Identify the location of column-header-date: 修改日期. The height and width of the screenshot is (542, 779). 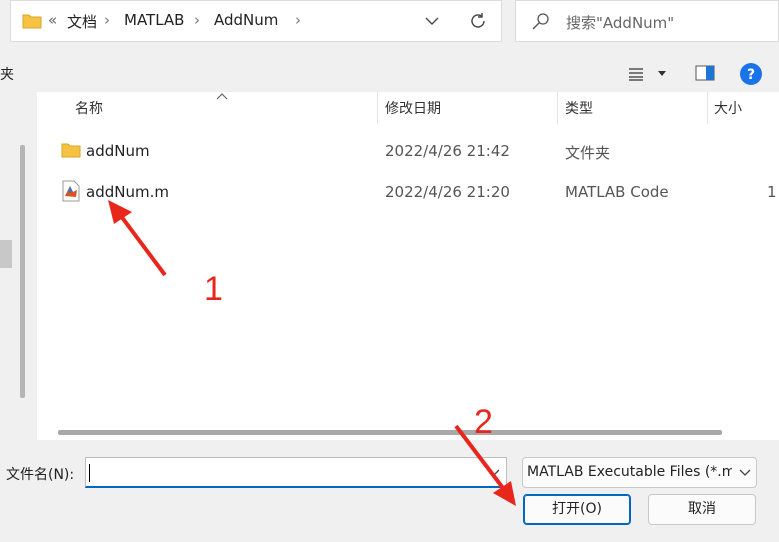
(413, 108).